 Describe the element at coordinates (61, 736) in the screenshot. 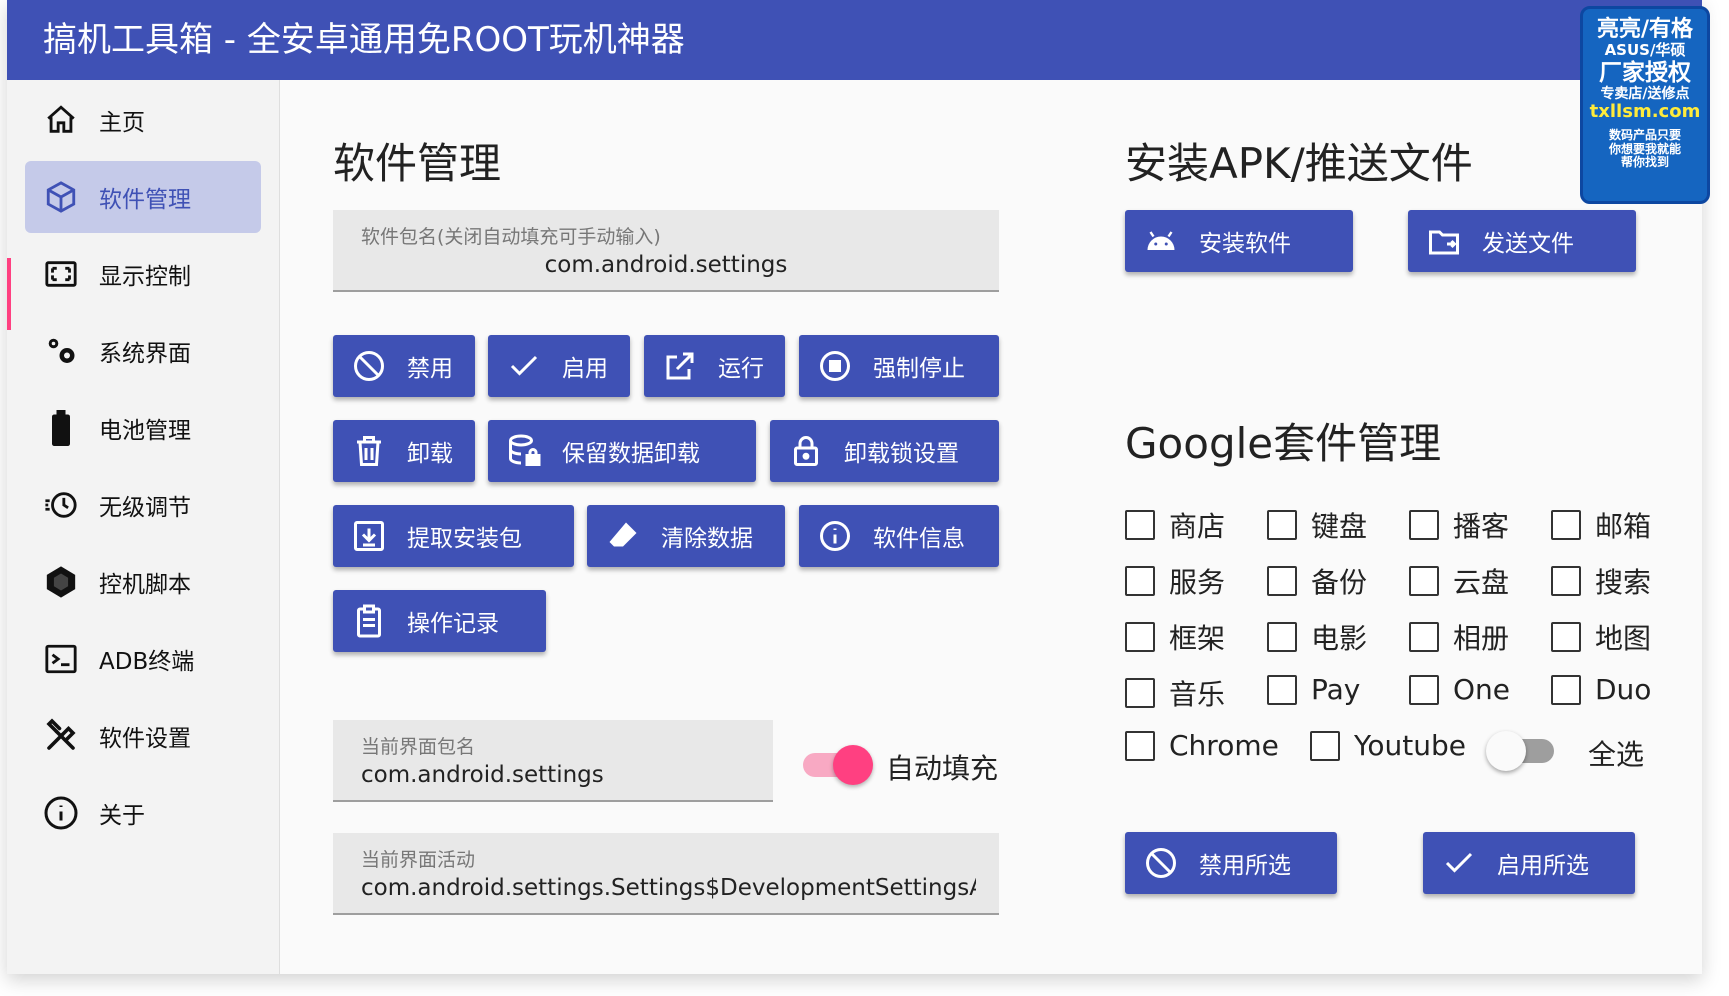

I see `tools-icon` at that location.